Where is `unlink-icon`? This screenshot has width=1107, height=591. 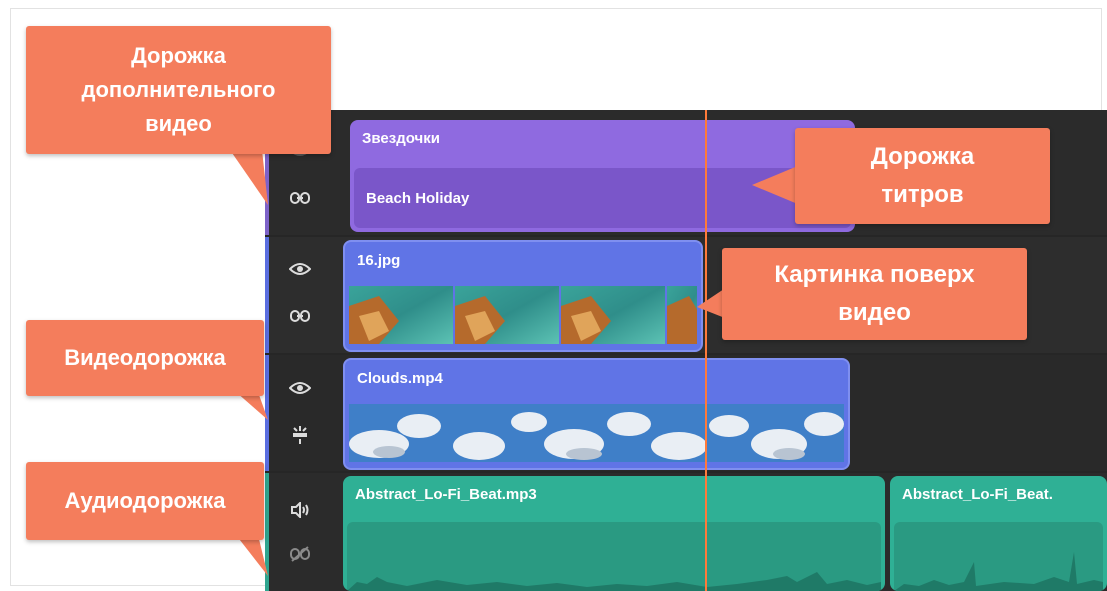 unlink-icon is located at coordinates (300, 554).